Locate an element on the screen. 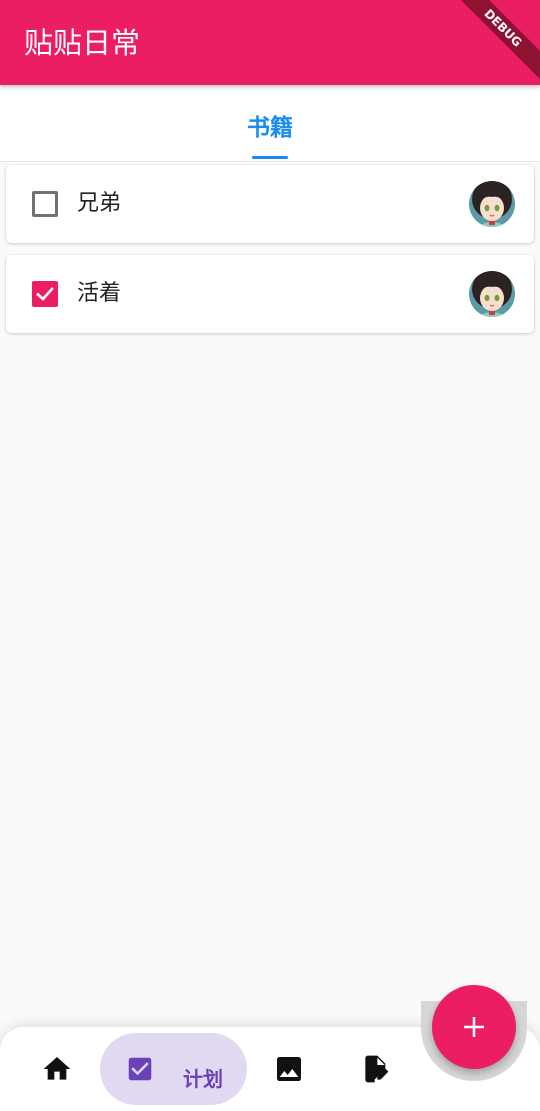 Image resolution: width=540 pixels, height=1111 pixels. tab-books: 书籍 is located at coordinates (270, 123).